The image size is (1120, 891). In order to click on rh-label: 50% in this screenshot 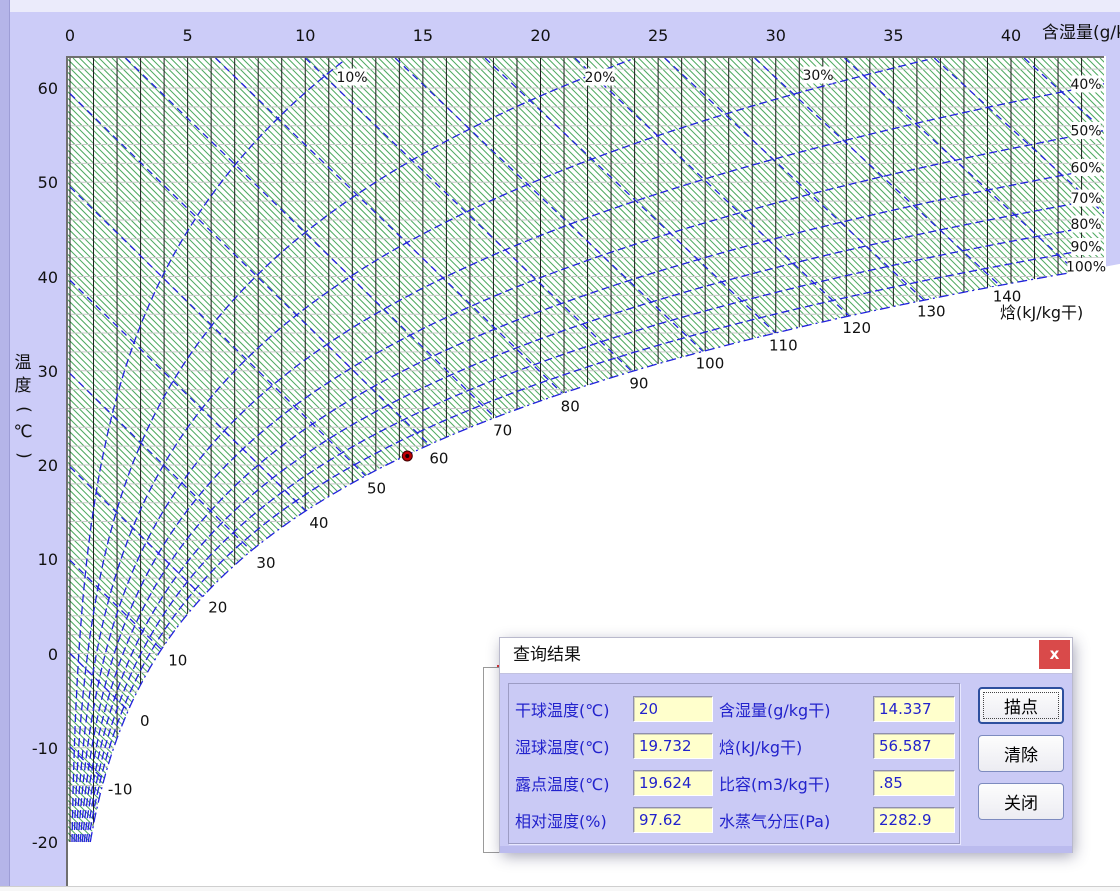, I will do `click(1085, 132)`.